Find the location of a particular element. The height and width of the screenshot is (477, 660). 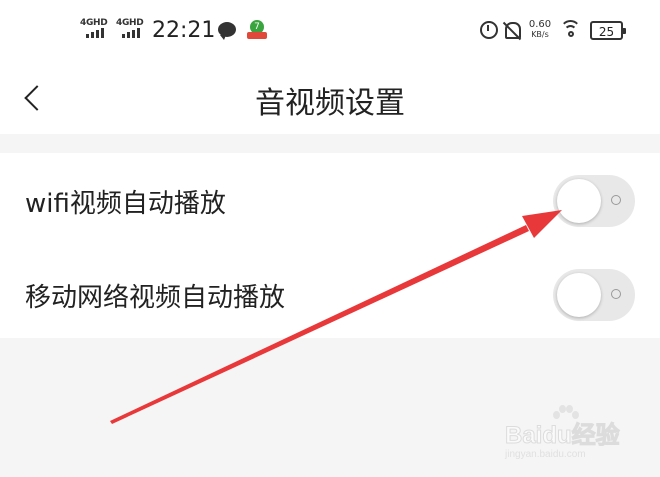

network-speed: 0.60 KB/s is located at coordinates (540, 30).